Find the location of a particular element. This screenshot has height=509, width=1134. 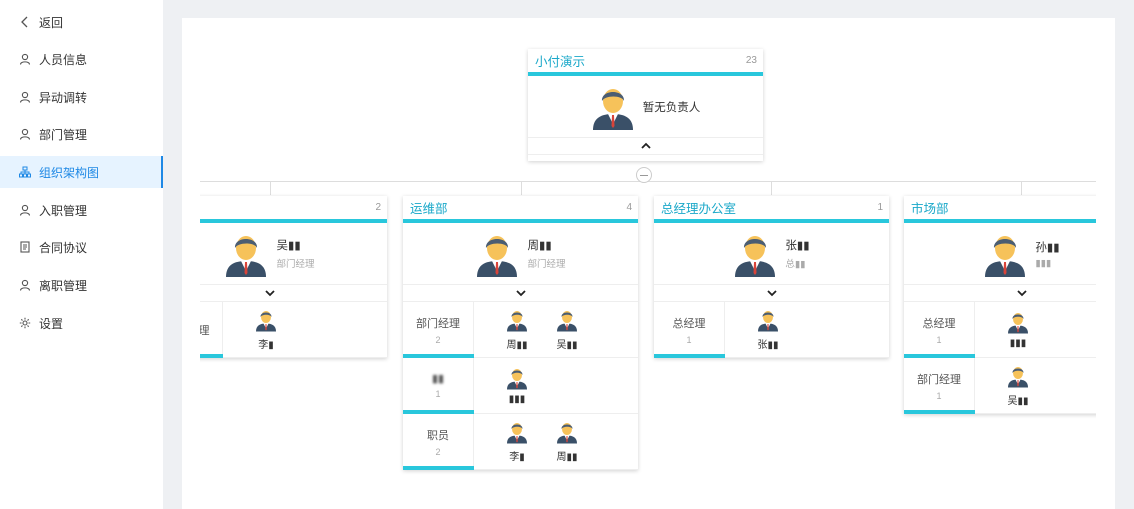

role-row: 部门经理 1 吴▮▮ is located at coordinates (1000, 386).